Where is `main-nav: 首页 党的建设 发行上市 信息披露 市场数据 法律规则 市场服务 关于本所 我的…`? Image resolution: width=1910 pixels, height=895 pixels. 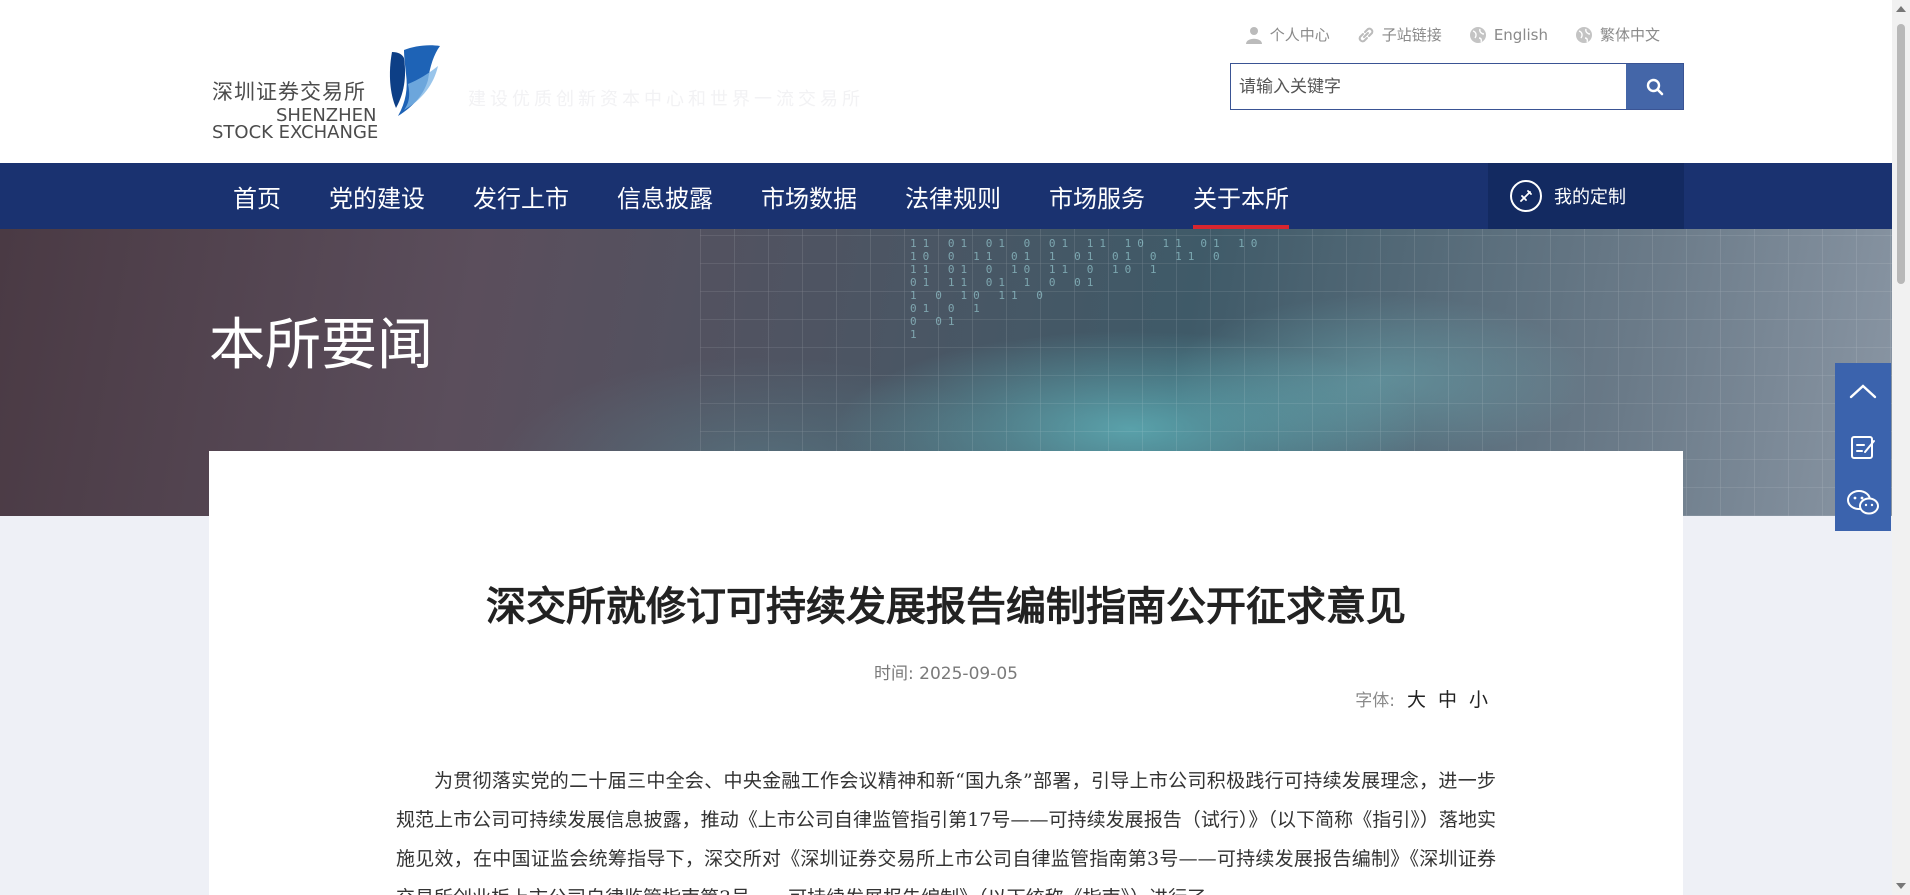 main-nav: 首页 党的建设 发行上市 信息披露 市场数据 法律规则 市场服务 关于本所 我的… is located at coordinates (946, 196).